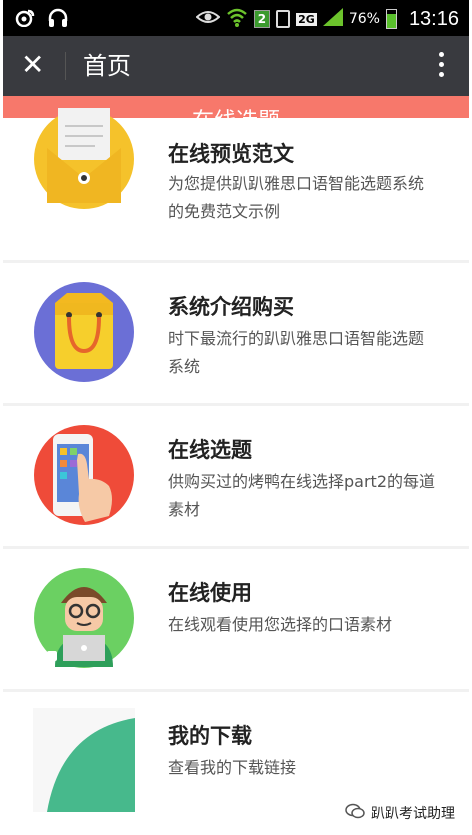  I want to click on item-title: 我的下载, so click(210, 736).